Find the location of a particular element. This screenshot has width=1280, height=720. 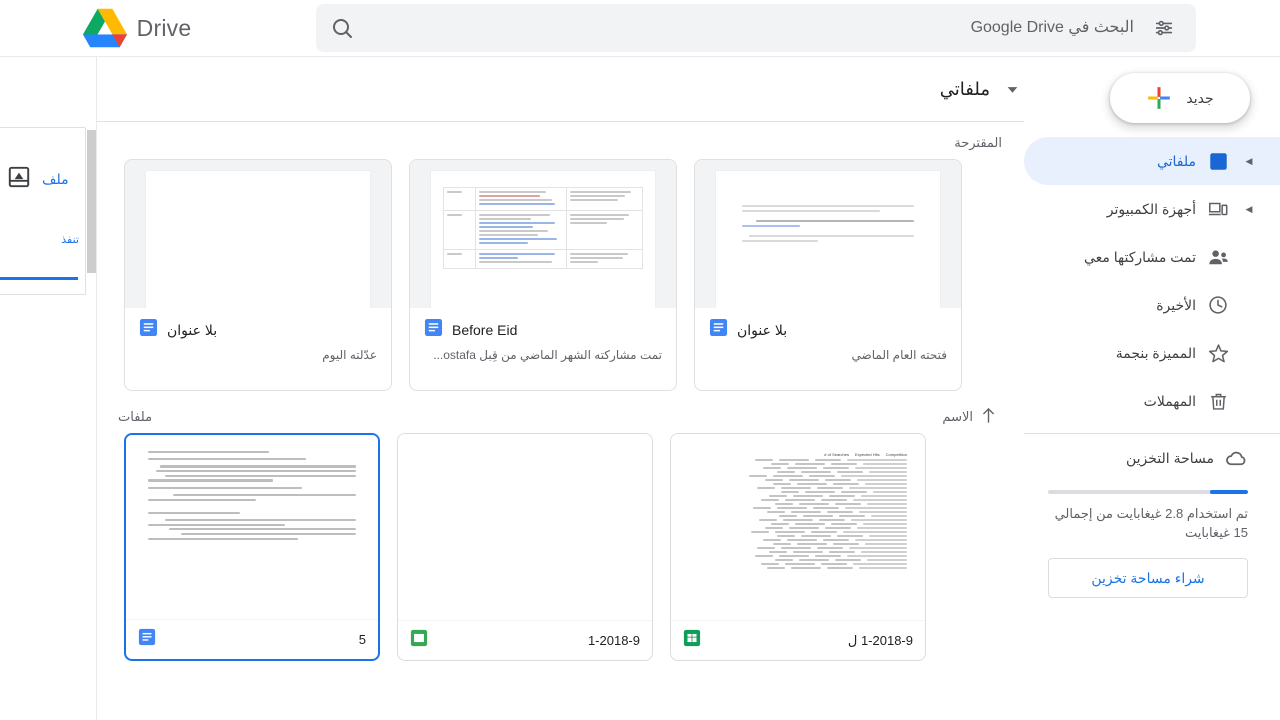

brand-label: Drive is located at coordinates (164, 27).